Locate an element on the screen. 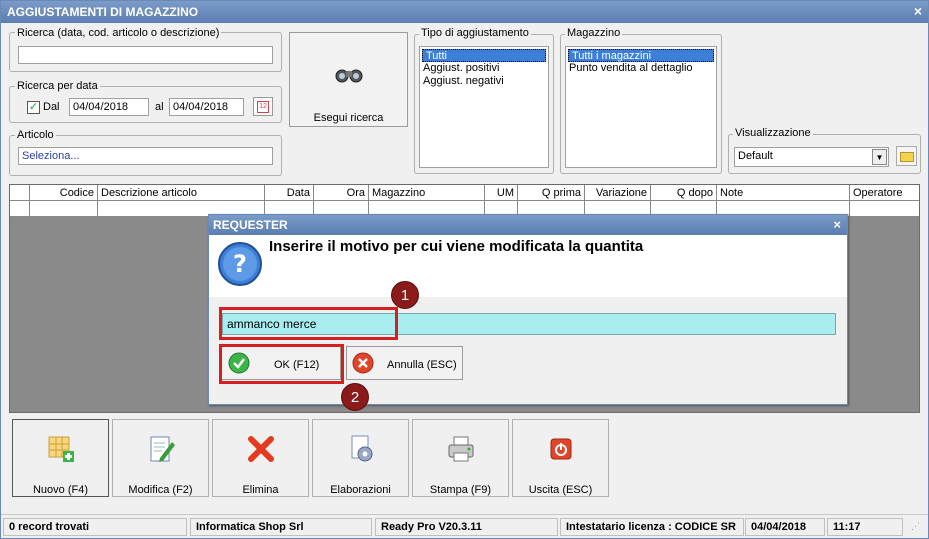 The width and height of the screenshot is (929, 539). dialog-titlebar: REQUESTER × is located at coordinates (528, 225).